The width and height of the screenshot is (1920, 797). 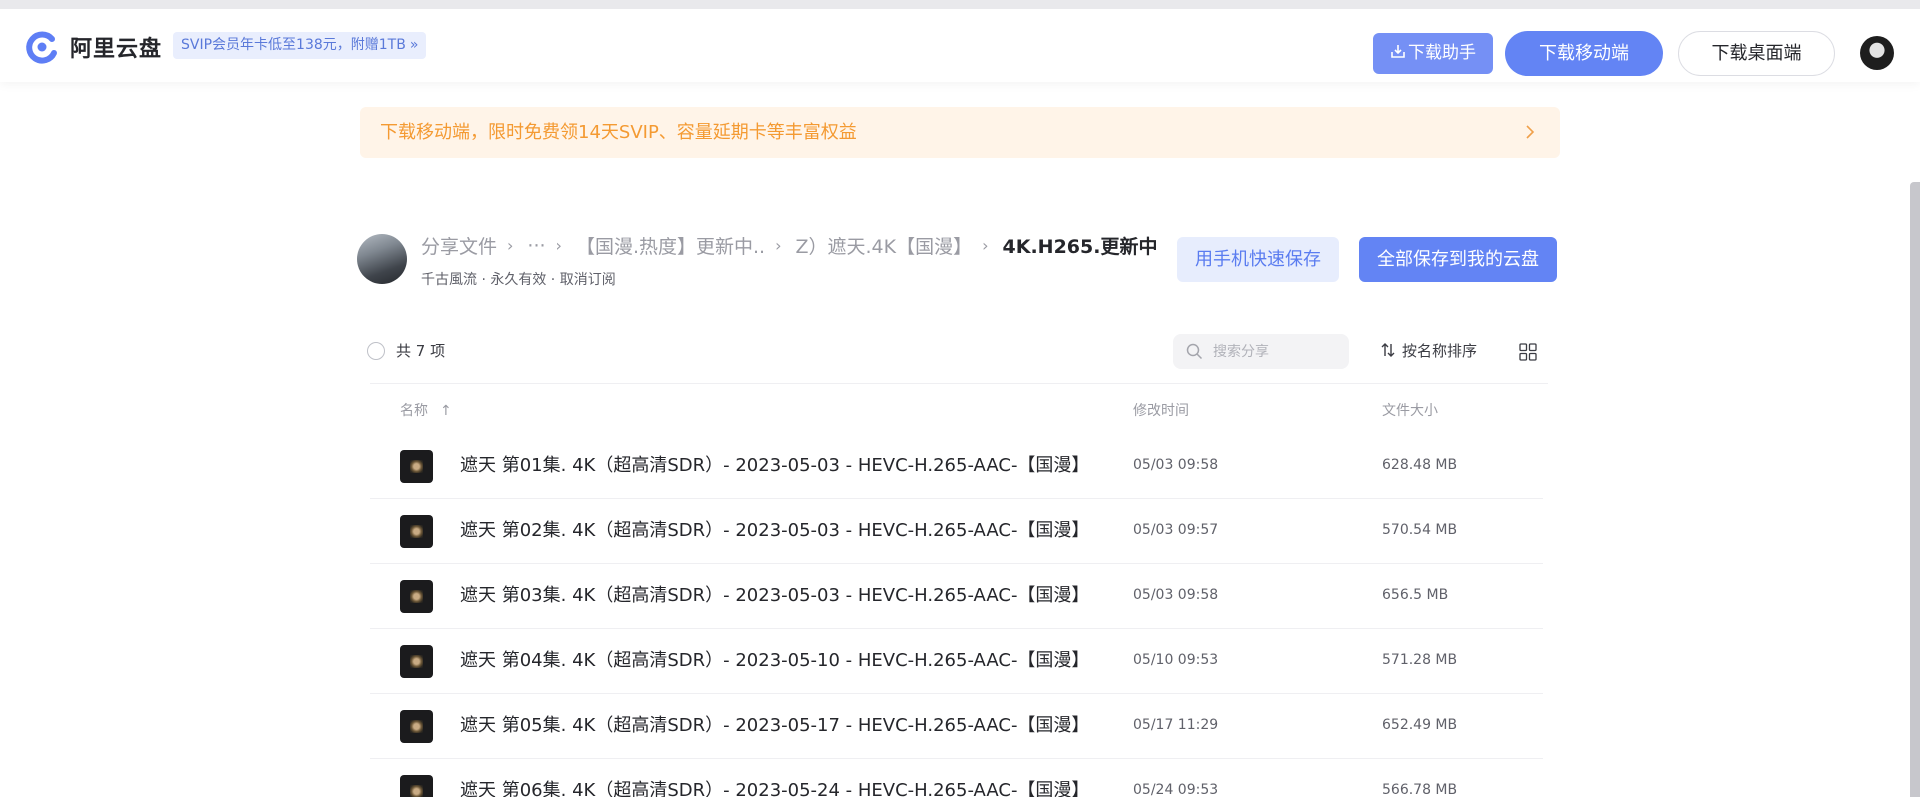 I want to click on select-all-checkbox, so click(x=376, y=351).